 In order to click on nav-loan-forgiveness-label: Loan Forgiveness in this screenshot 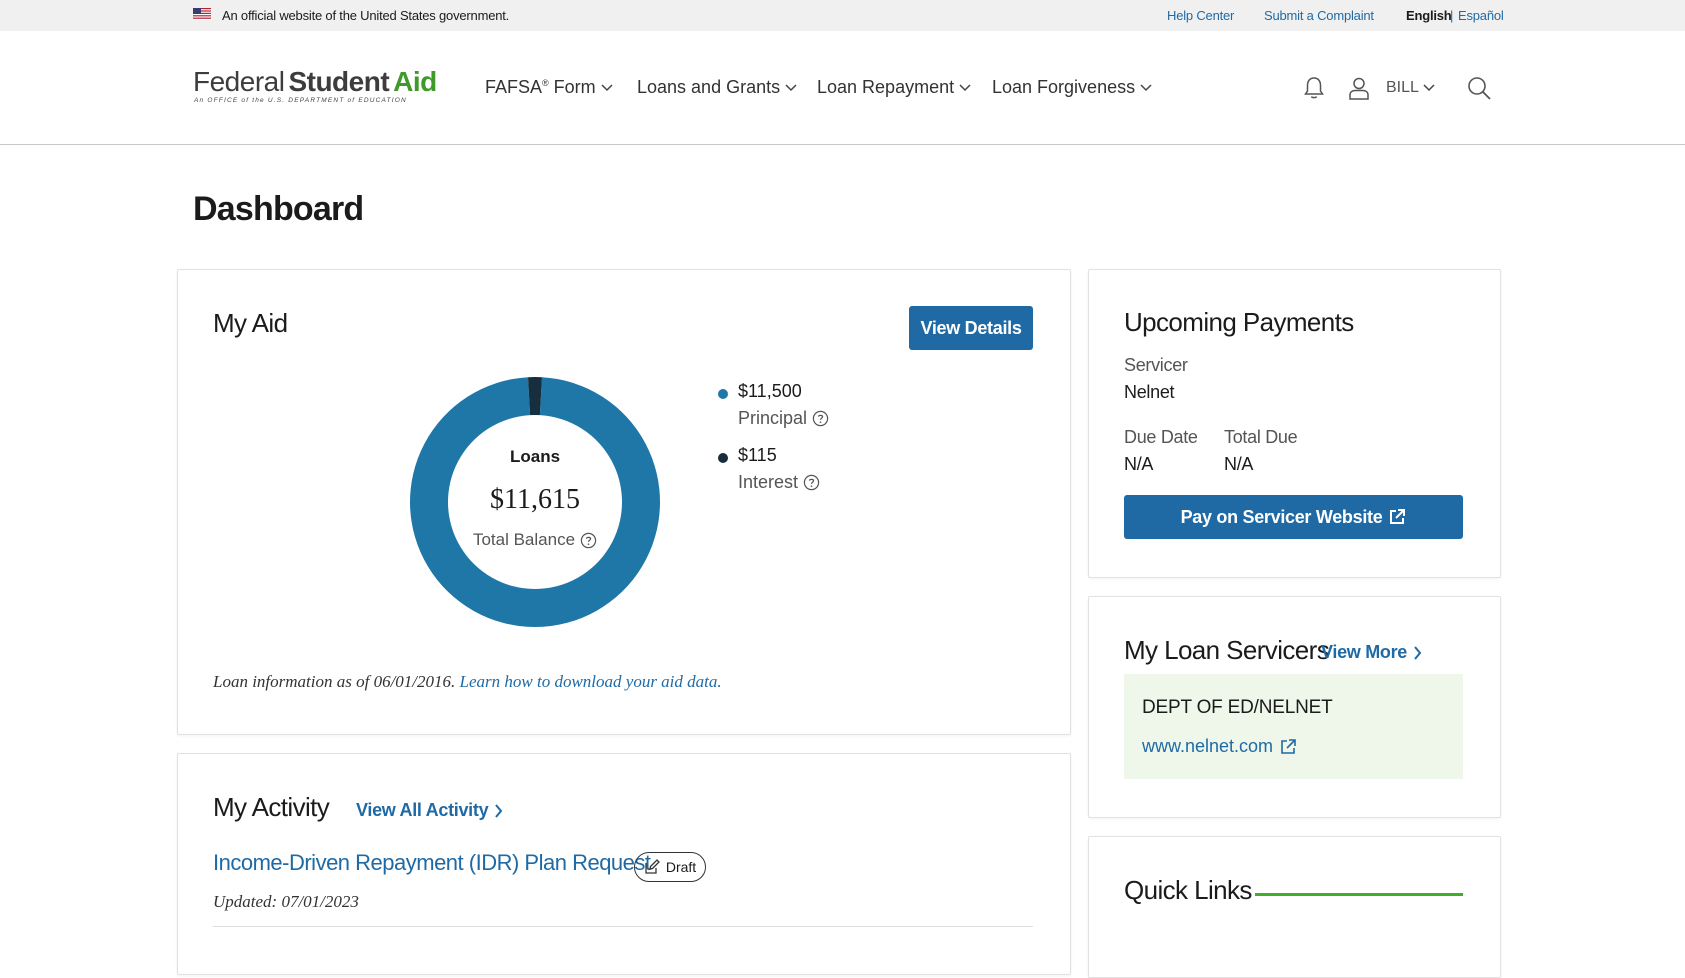, I will do `click(1064, 87)`.